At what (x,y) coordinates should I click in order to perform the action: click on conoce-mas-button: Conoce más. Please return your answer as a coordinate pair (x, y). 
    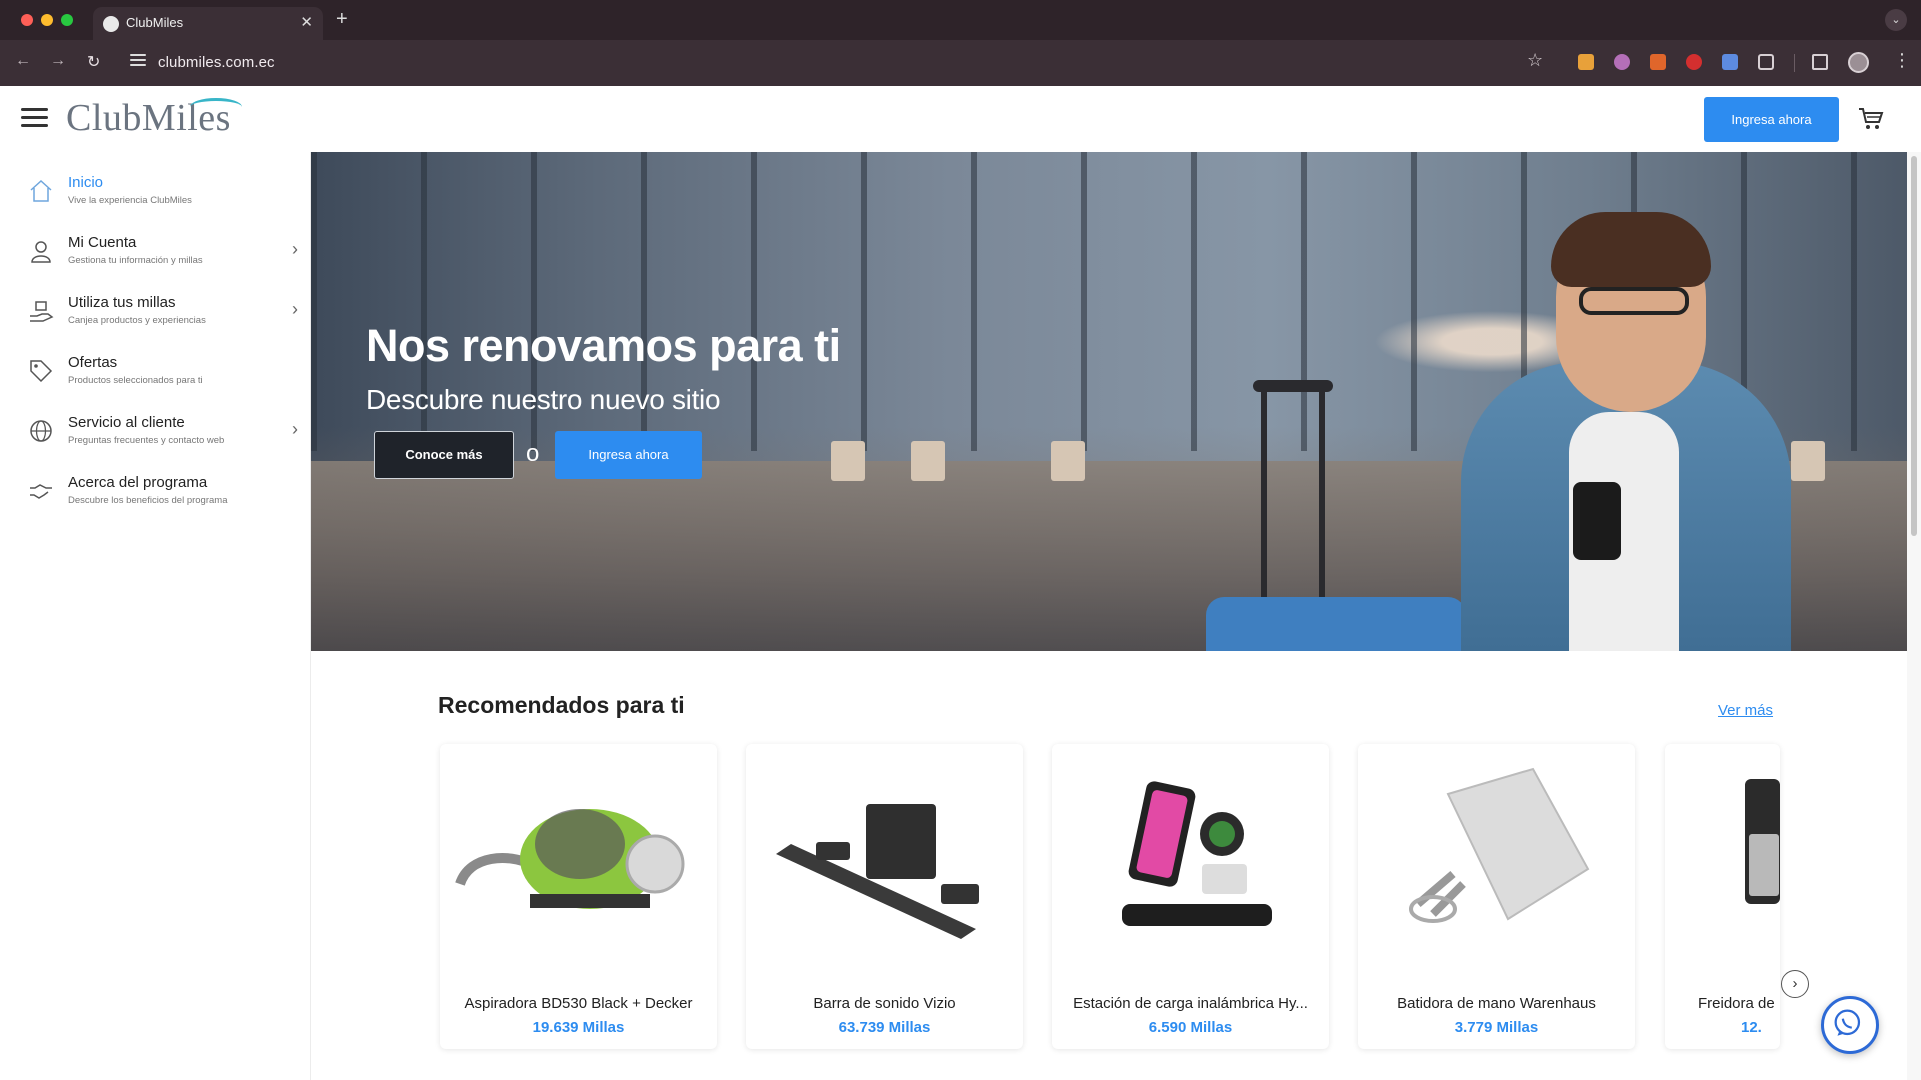
    Looking at the image, I should click on (444, 455).